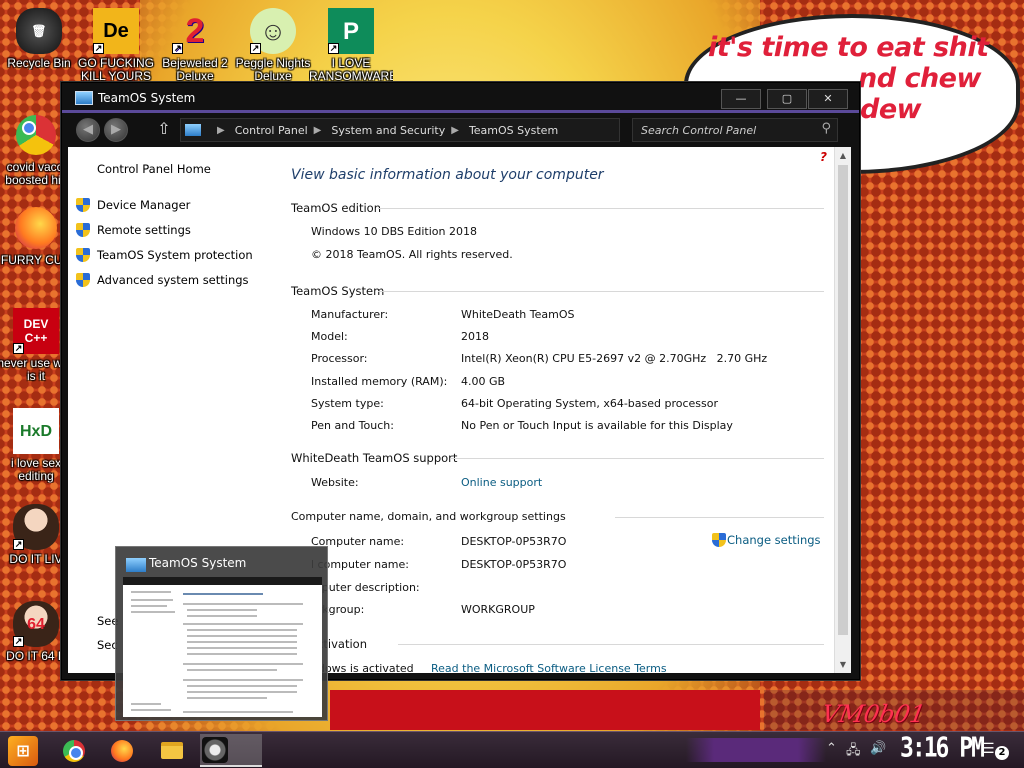 The height and width of the screenshot is (768, 1024). What do you see at coordinates (823, 157) in the screenshot?
I see `help-icon: ?` at bounding box center [823, 157].